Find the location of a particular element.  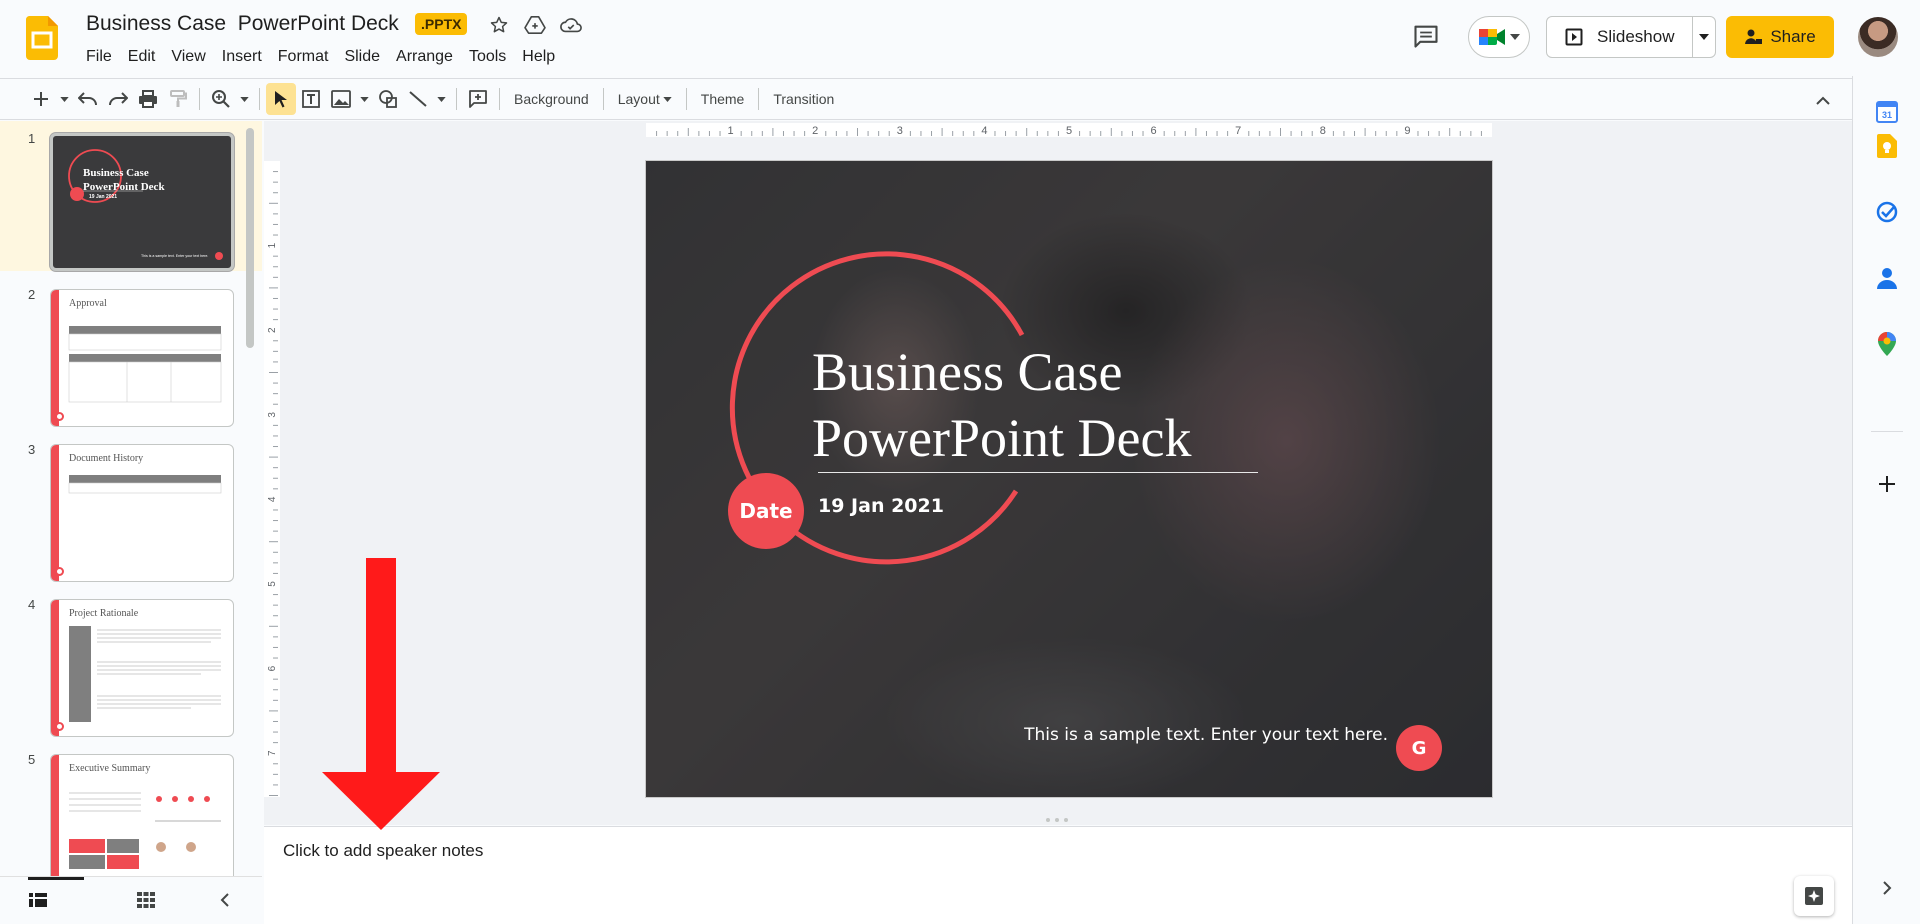

add-comment-button is located at coordinates (478, 99).